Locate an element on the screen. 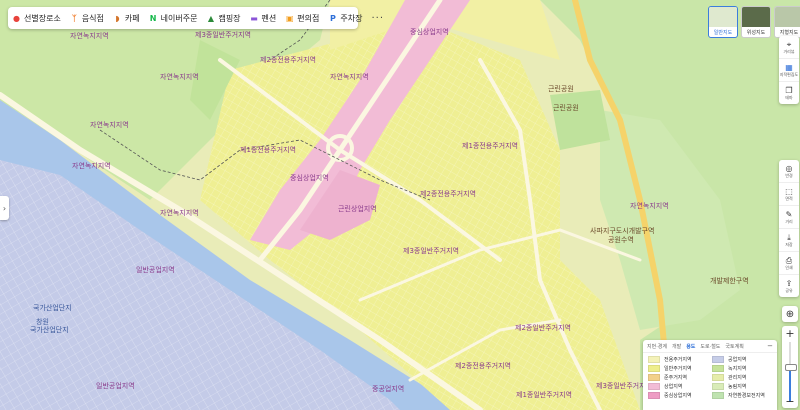  legend-label: 준주거지역 is located at coordinates (676, 378).